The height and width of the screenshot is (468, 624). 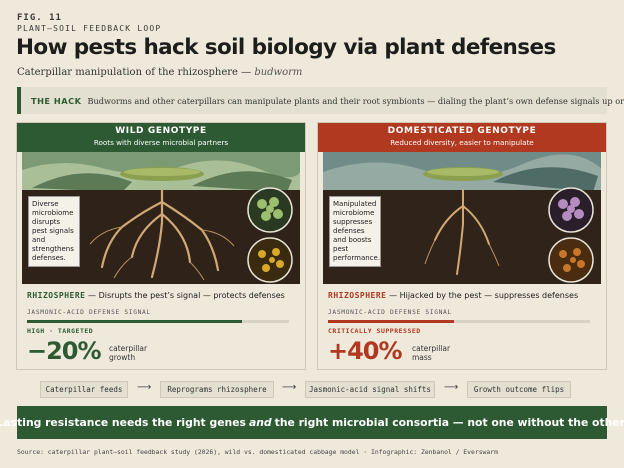 What do you see at coordinates (391, 321) in the screenshot?
I see `domesticated-signal-fill` at bounding box center [391, 321].